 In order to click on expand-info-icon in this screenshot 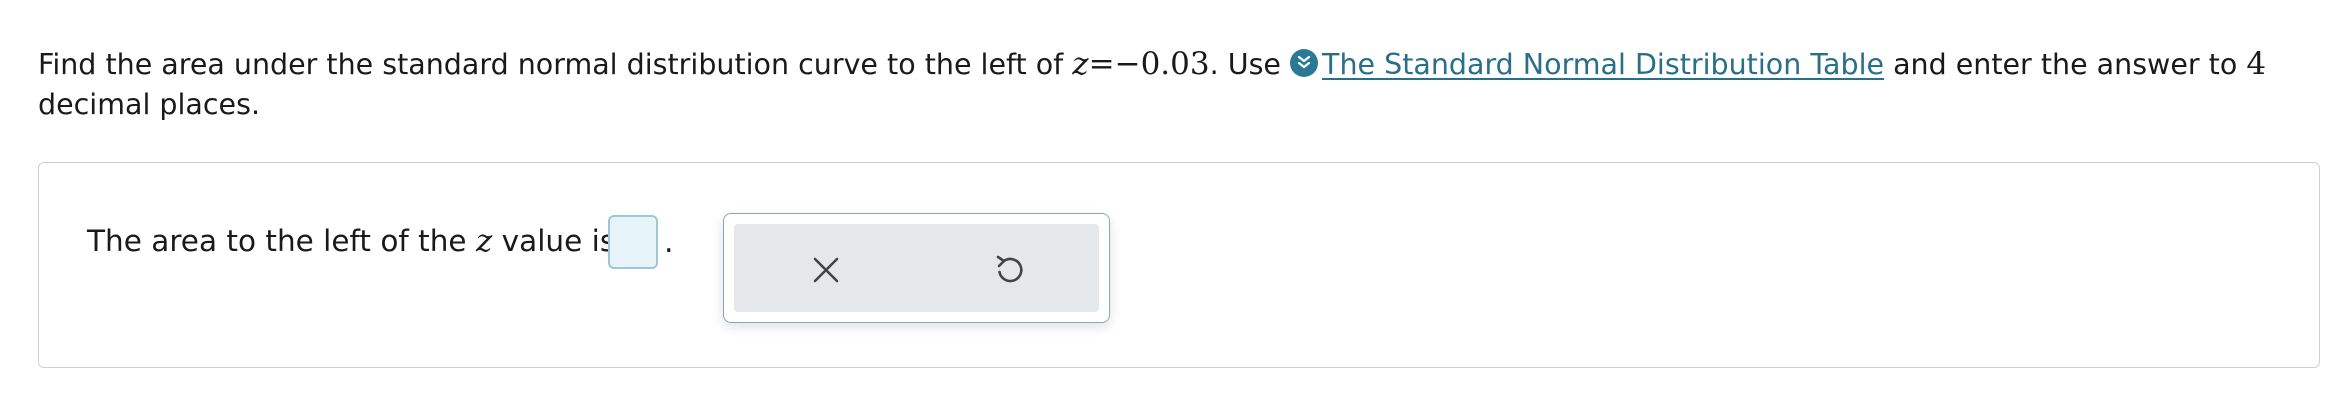, I will do `click(1304, 63)`.